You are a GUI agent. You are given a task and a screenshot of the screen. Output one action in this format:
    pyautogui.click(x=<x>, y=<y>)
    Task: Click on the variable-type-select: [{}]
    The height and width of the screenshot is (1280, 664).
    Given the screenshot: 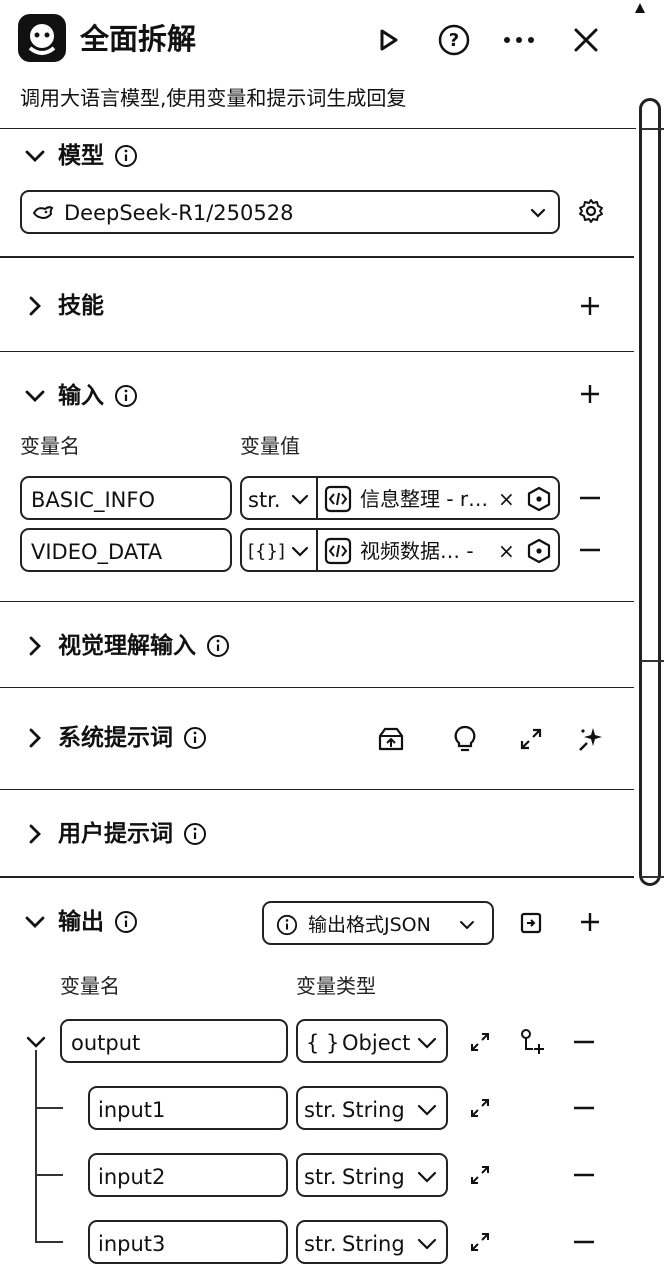 What is the action you would take?
    pyautogui.click(x=278, y=550)
    